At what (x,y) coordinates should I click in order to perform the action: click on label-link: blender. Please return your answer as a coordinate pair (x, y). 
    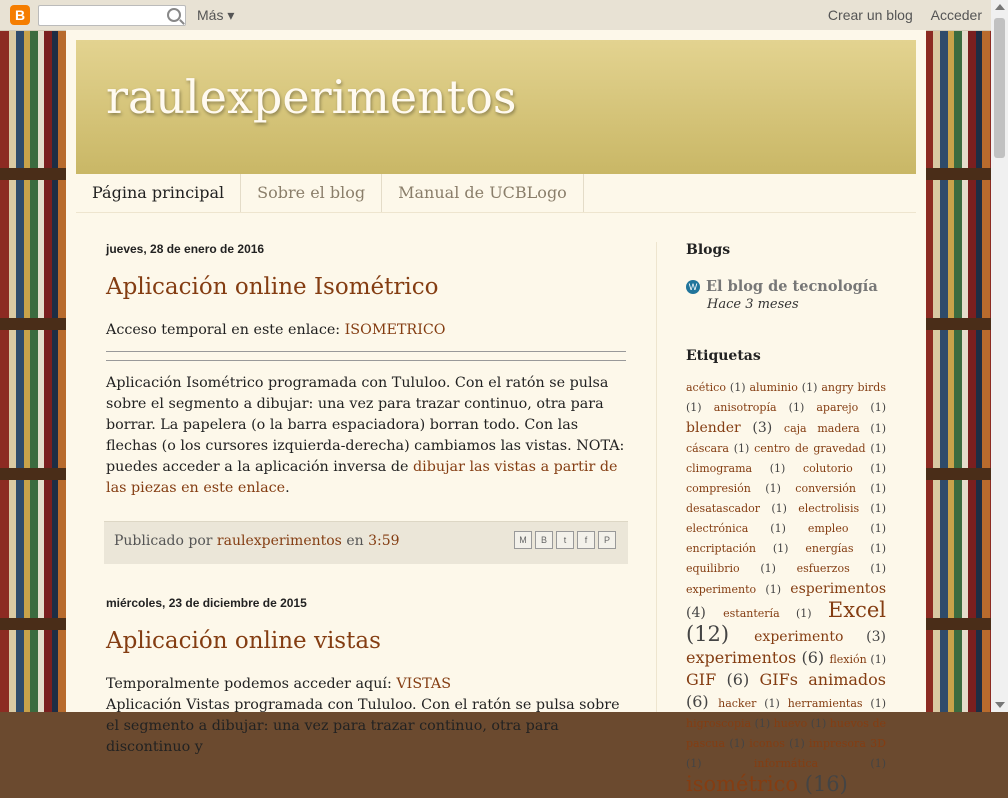
    Looking at the image, I should click on (713, 428).